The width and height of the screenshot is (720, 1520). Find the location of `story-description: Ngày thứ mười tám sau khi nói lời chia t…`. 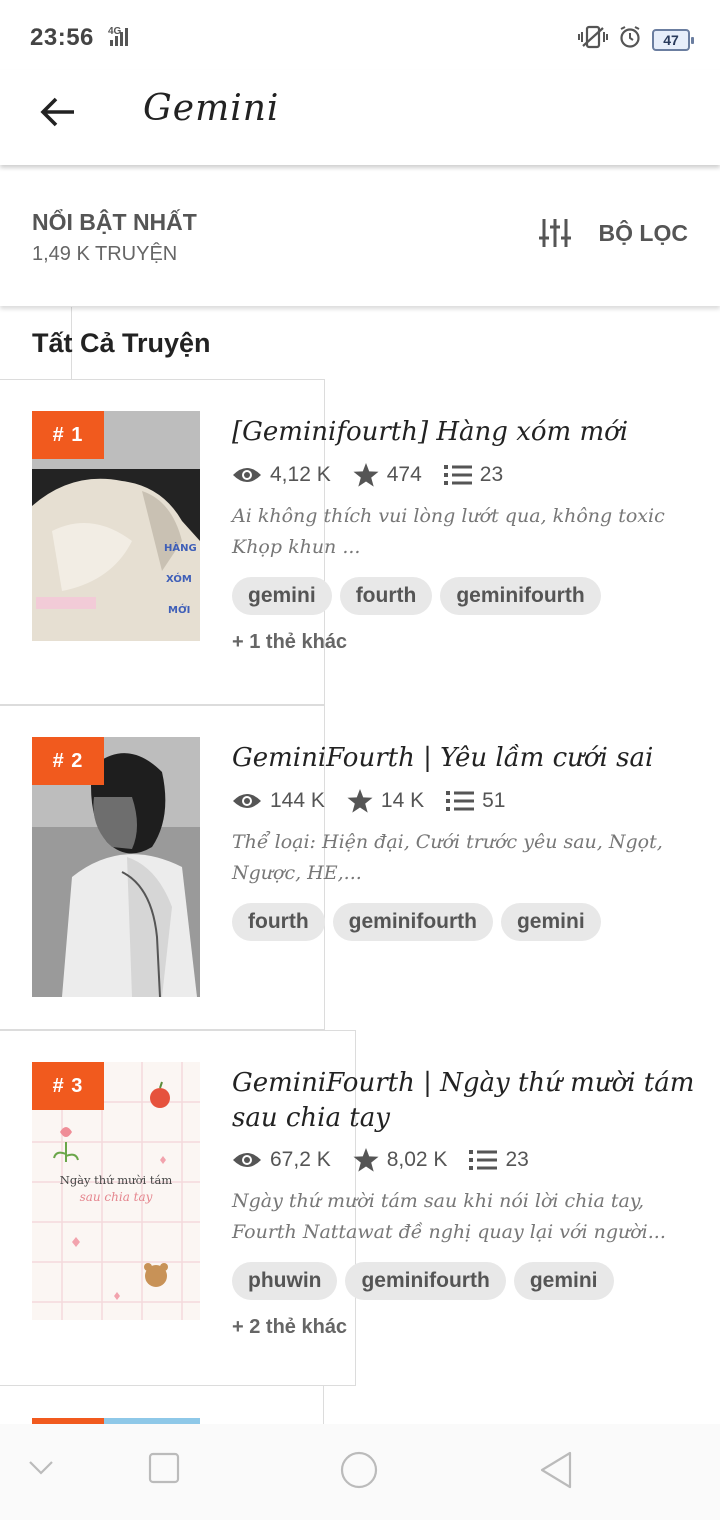

story-description: Ngày thứ mười tám sau khi nói lời chia t… is located at coordinates (449, 1216).